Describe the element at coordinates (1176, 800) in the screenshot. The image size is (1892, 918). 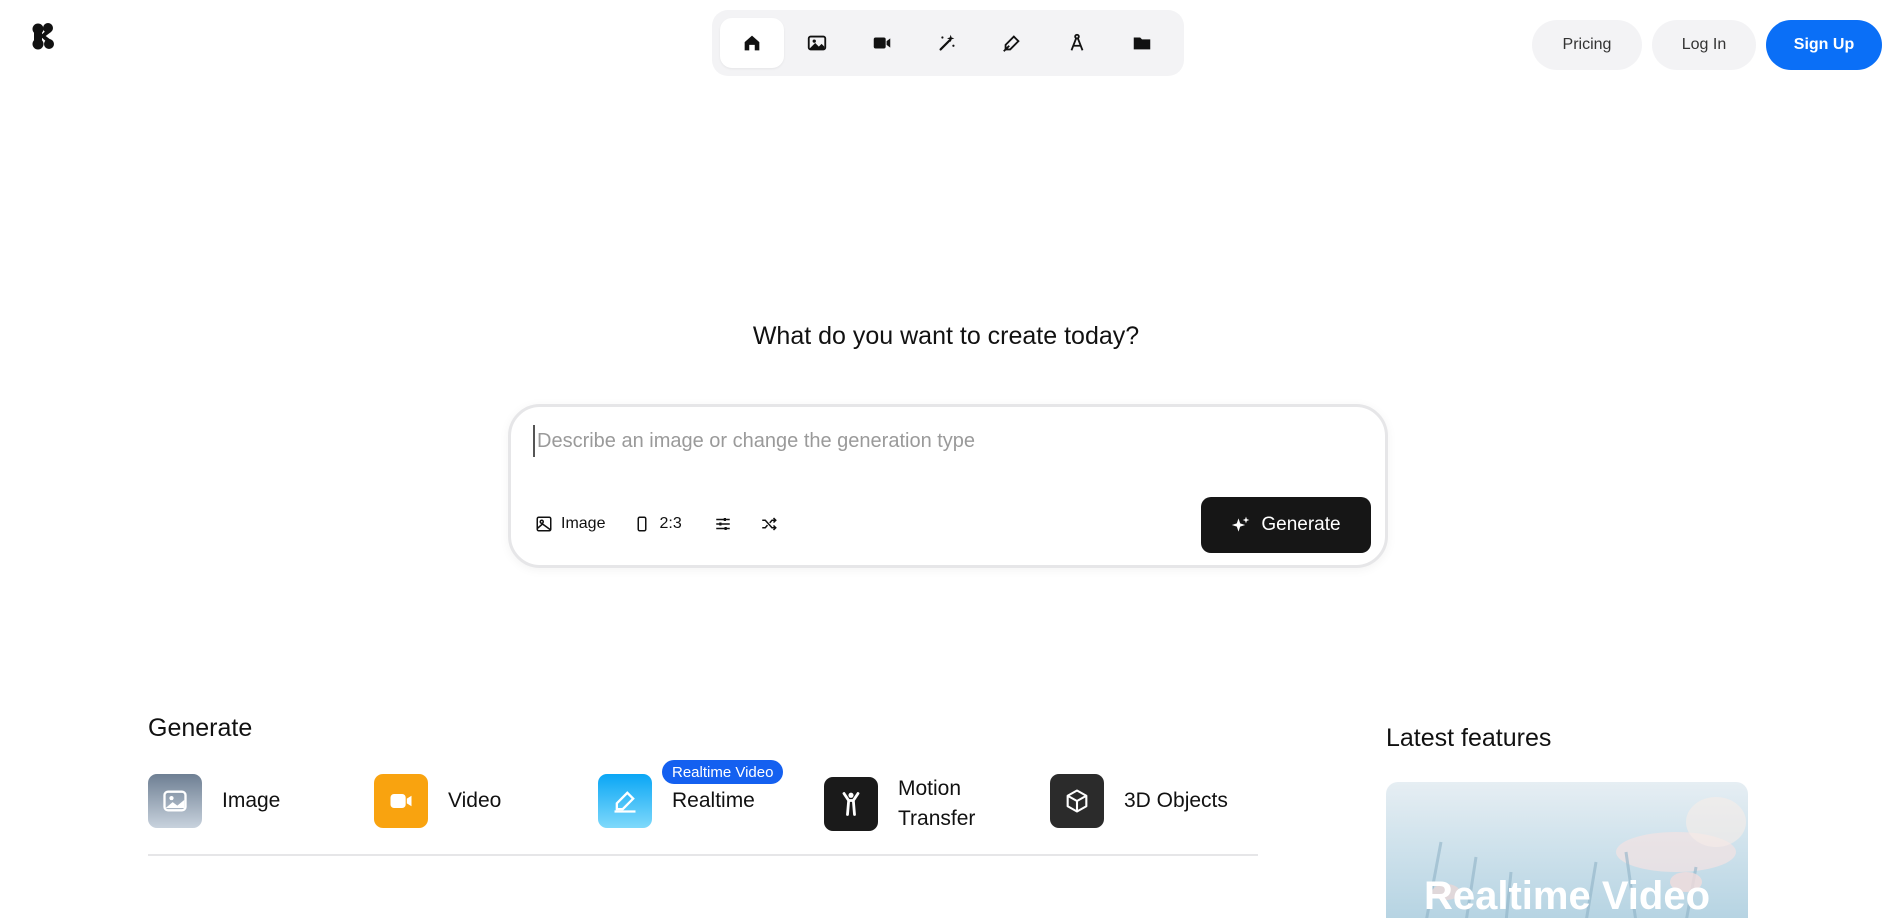
I see `generate-item-label: 3D Objects` at that location.